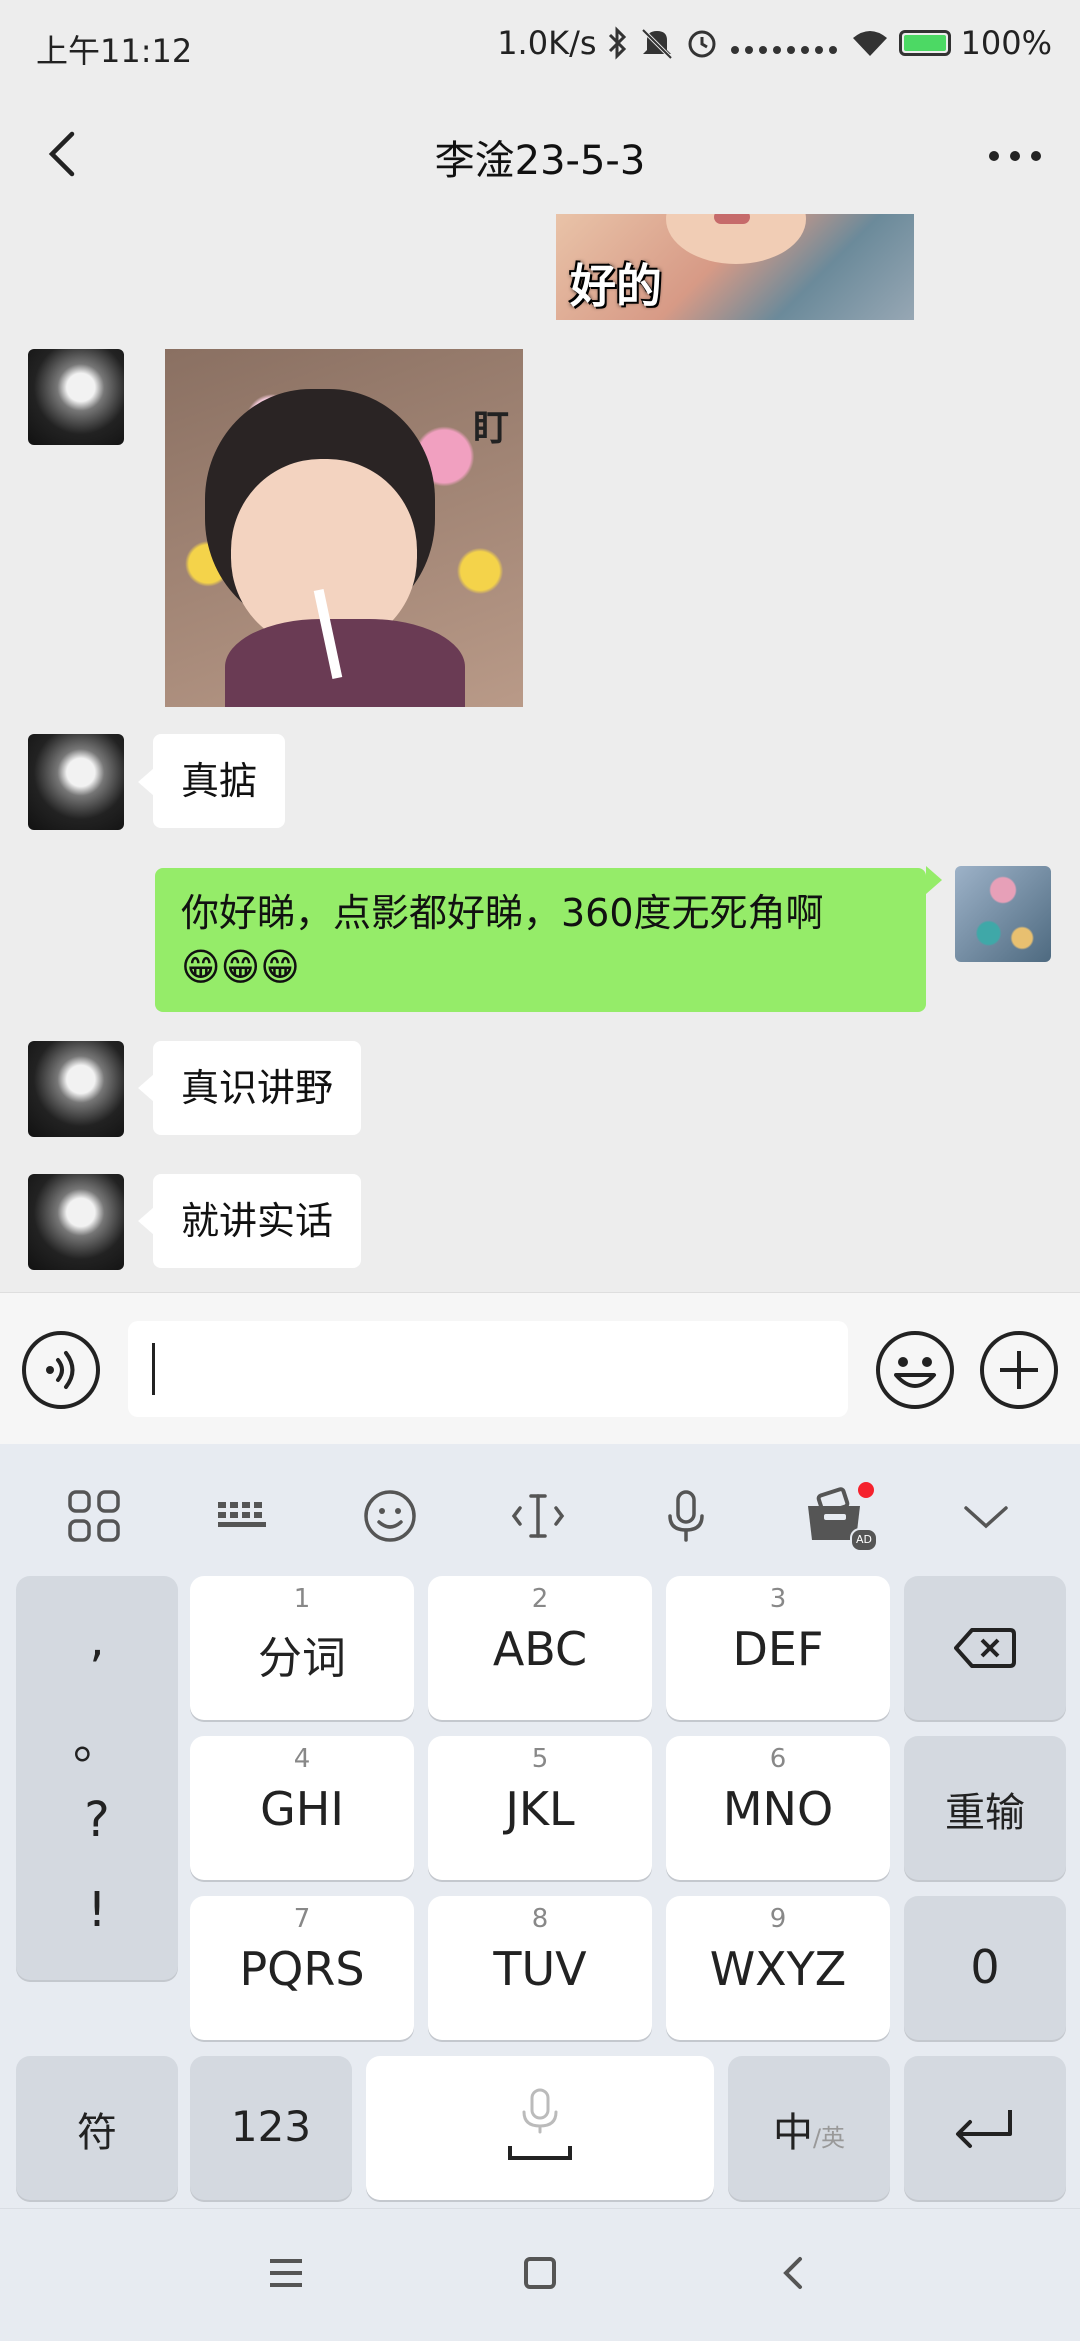  I want to click on key-label: 123, so click(271, 2126).